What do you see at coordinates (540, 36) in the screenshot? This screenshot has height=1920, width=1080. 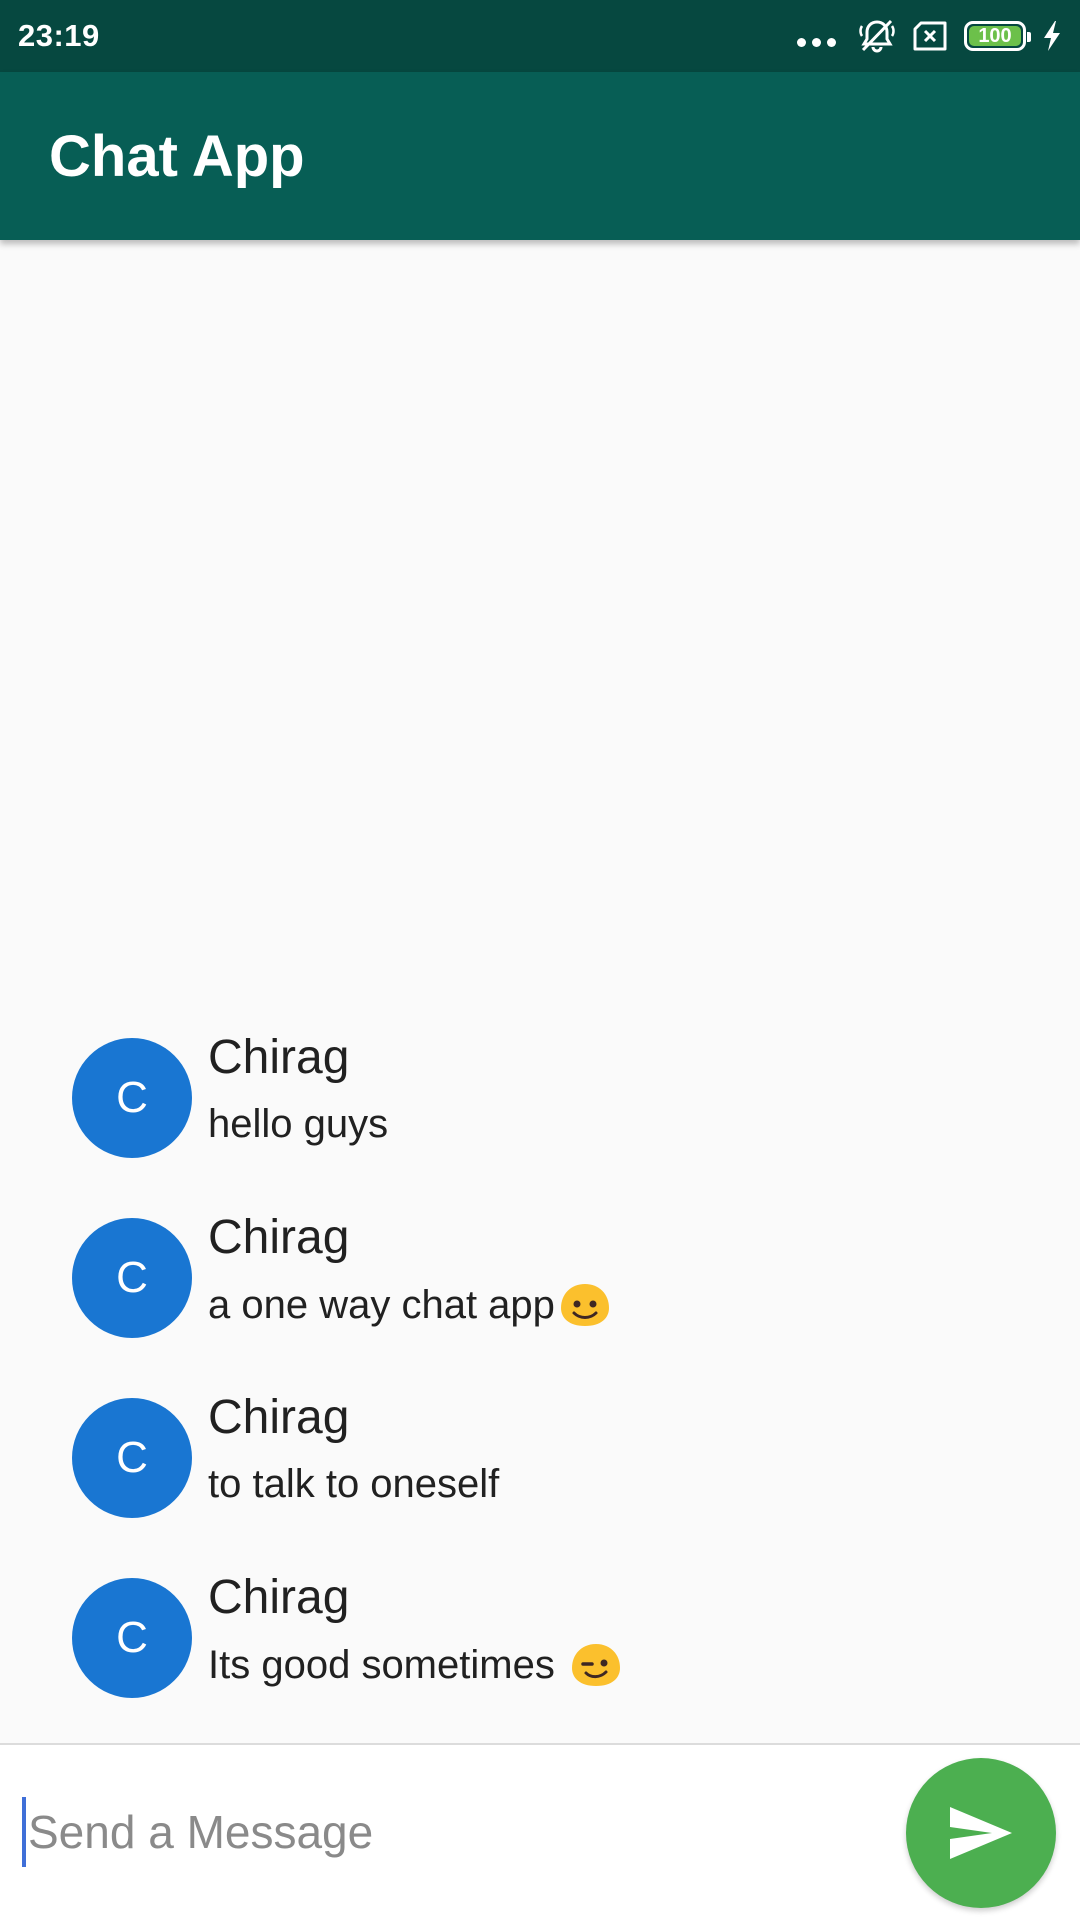 I see `status-bar: 23:19 100` at bounding box center [540, 36].